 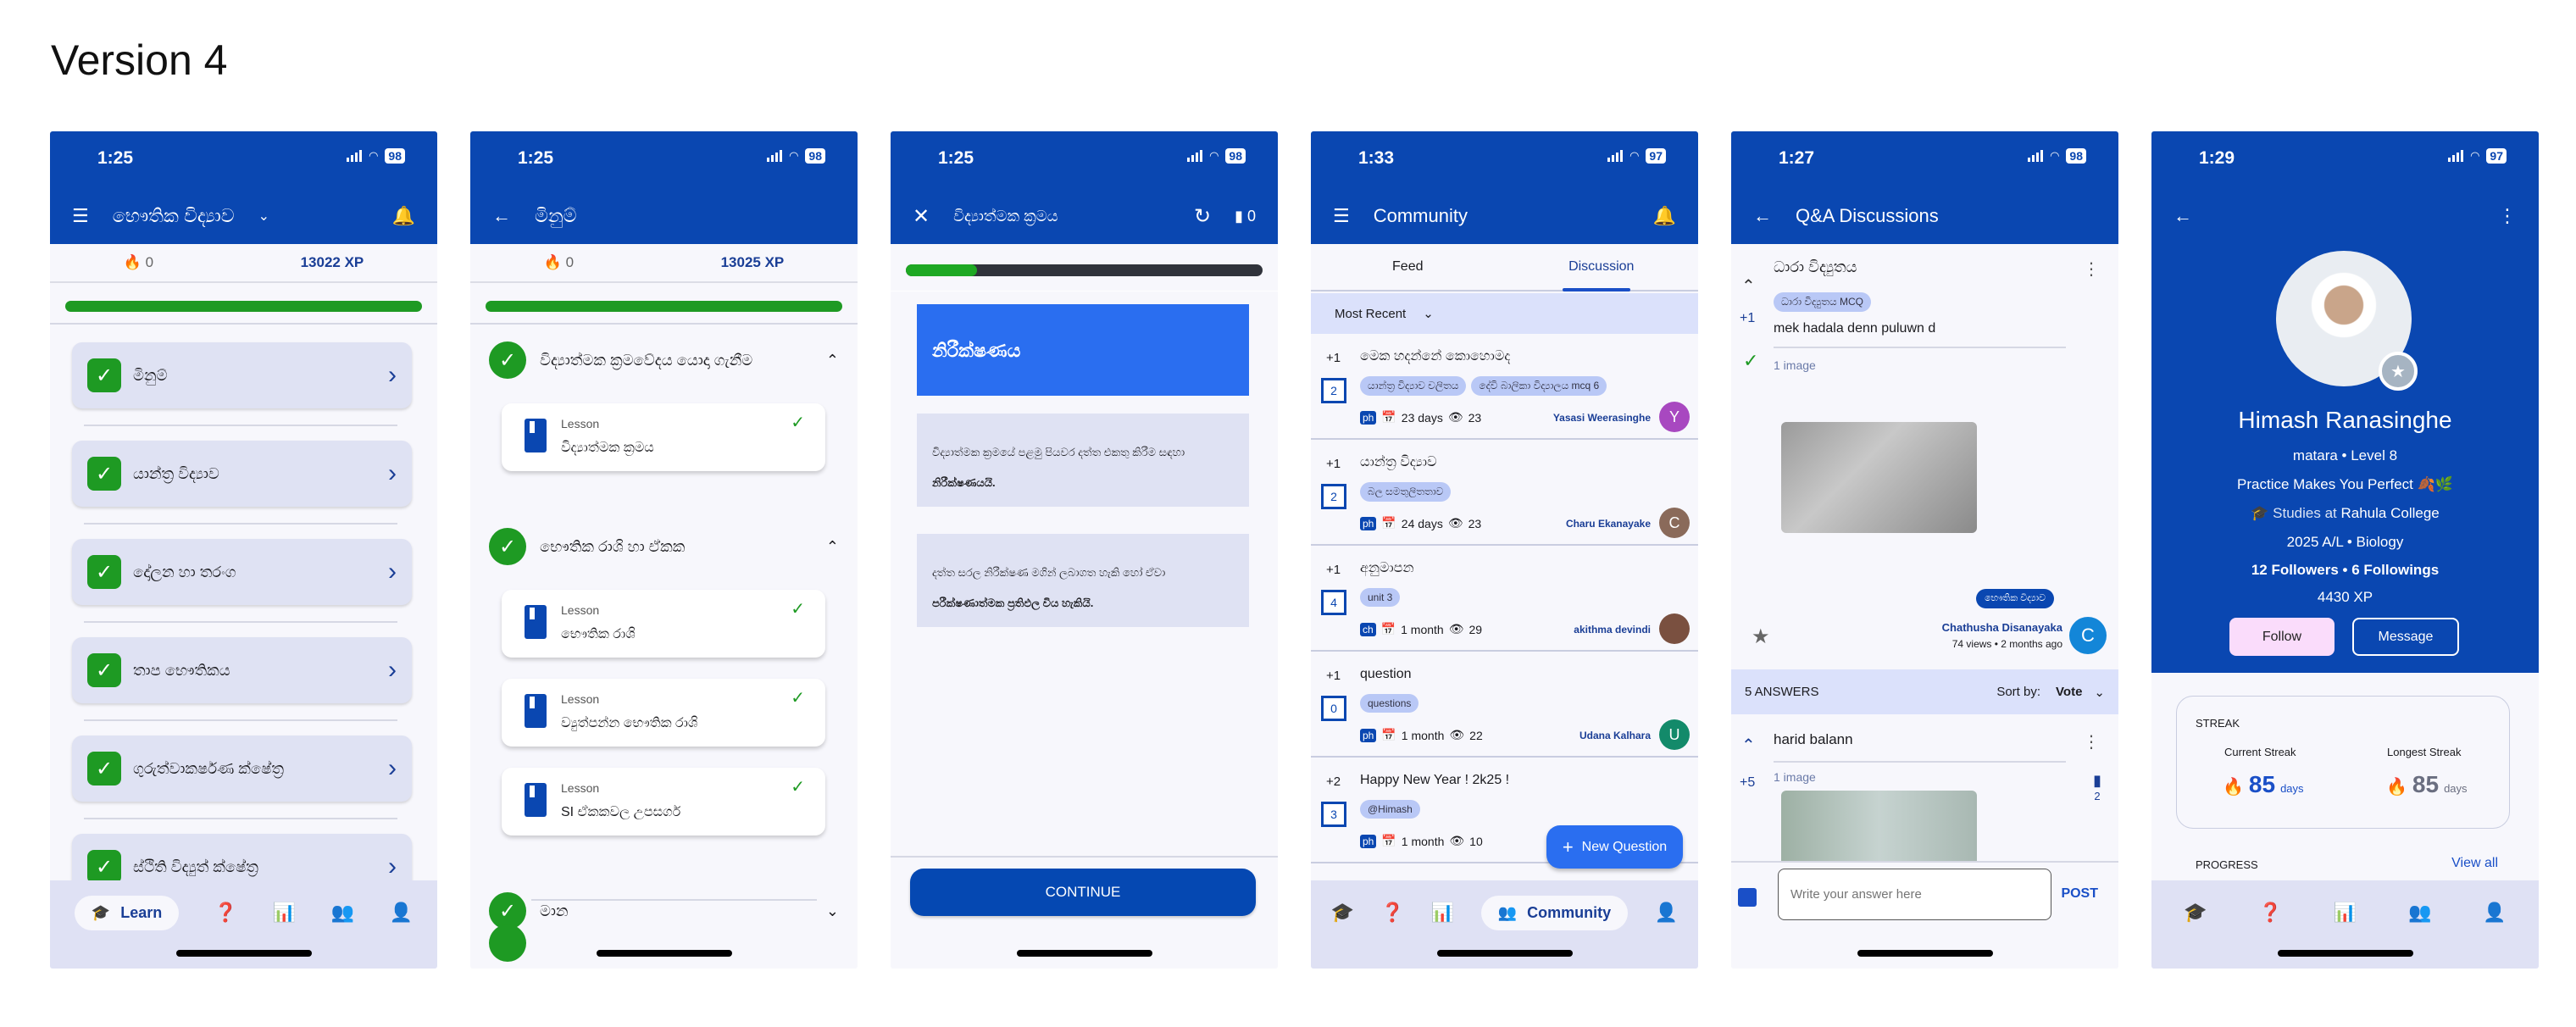 I want to click on tab-feed: Feed, so click(x=1408, y=267).